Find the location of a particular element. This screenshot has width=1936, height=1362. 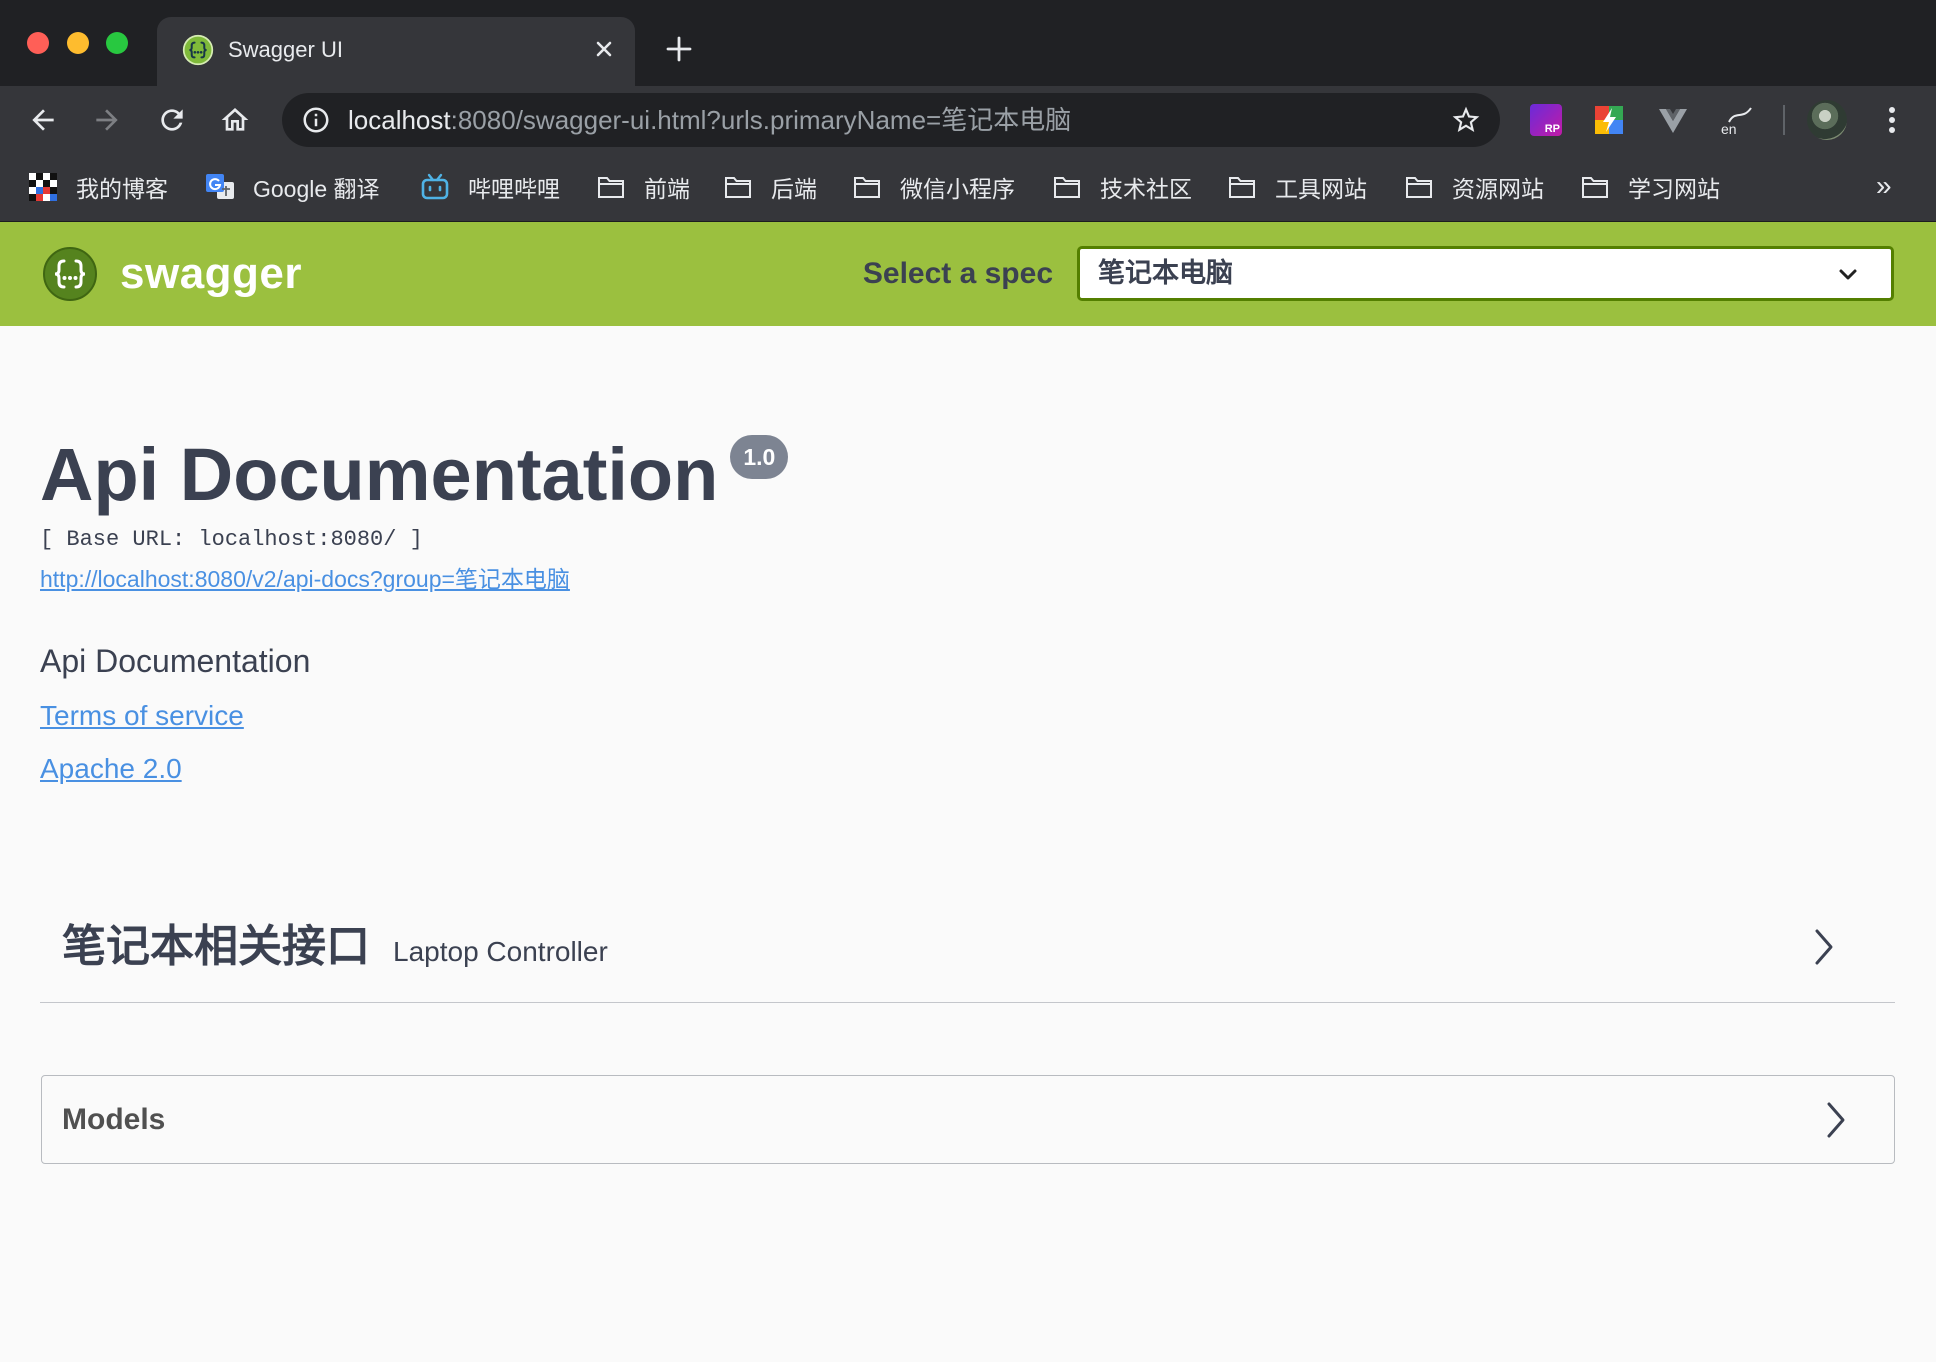

home-icon is located at coordinates (235, 120).